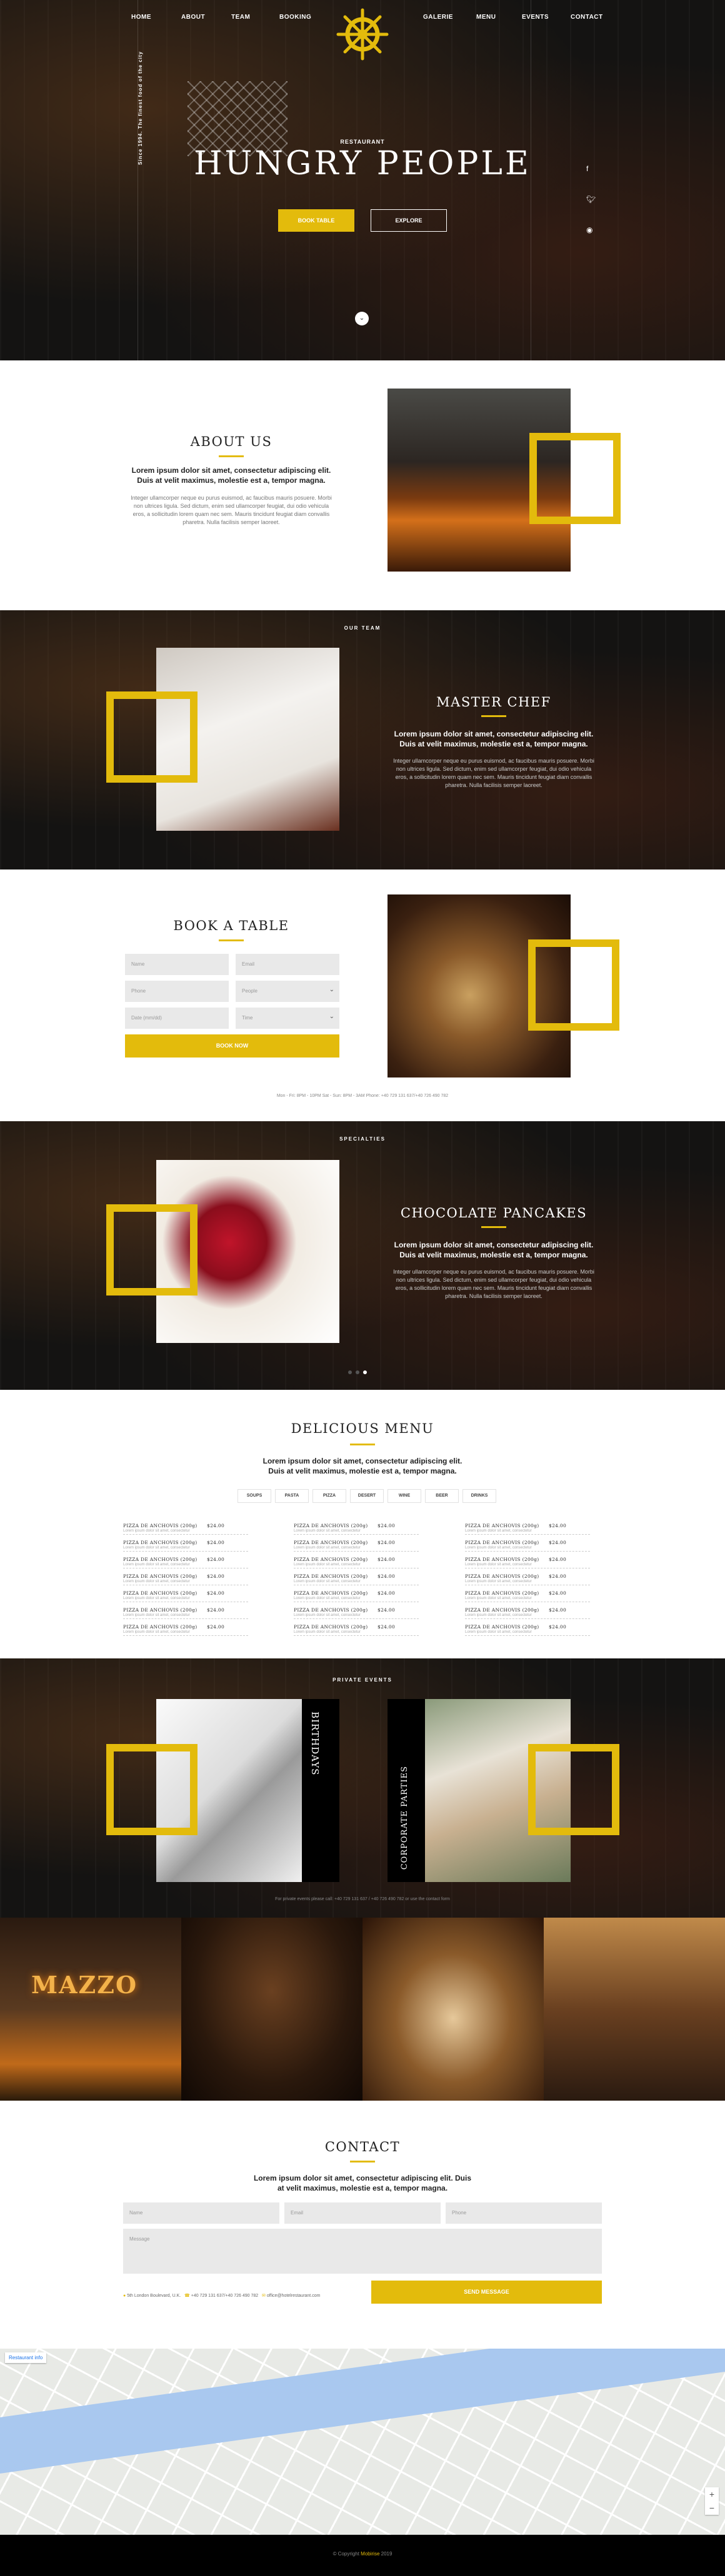 This screenshot has height=2576, width=725. I want to click on corporate-card: CORPORATE PARTIES, so click(407, 1790).